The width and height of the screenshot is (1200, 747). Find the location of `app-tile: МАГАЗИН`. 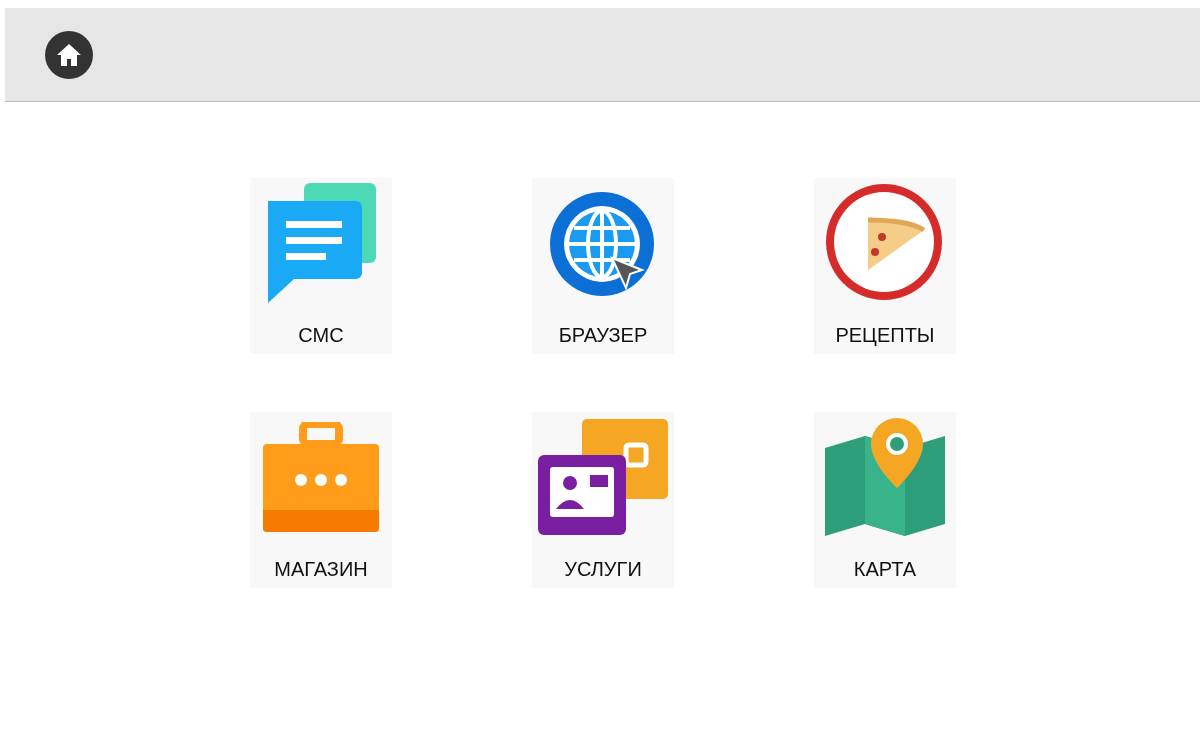

app-tile: МАГАЗИН is located at coordinates (321, 500).